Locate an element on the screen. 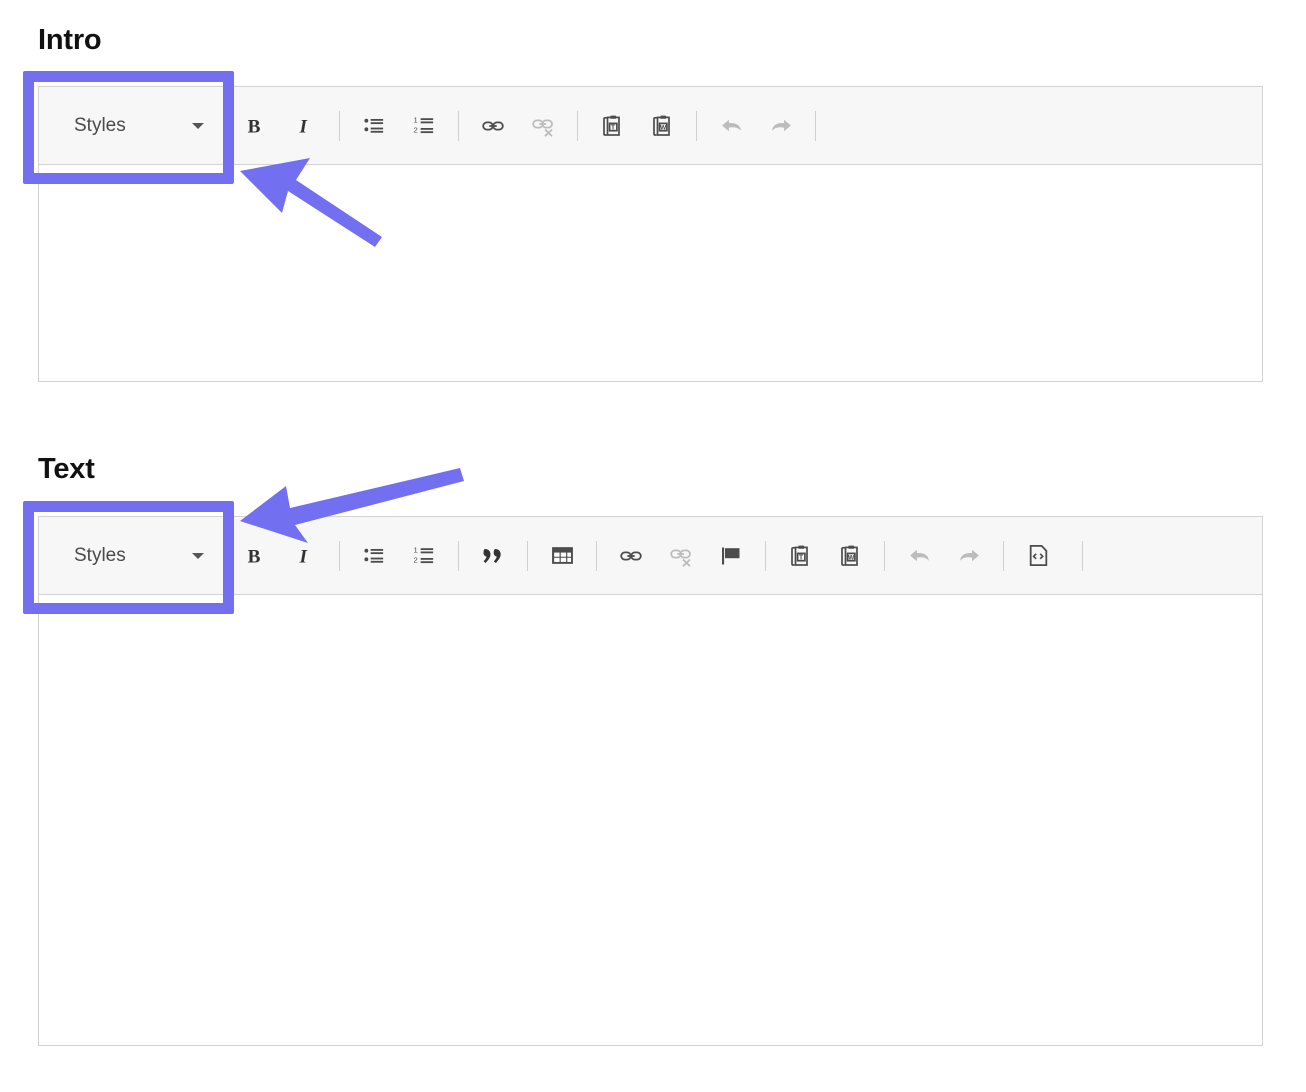  styles-dropdown-text: Styles is located at coordinates (131, 555).